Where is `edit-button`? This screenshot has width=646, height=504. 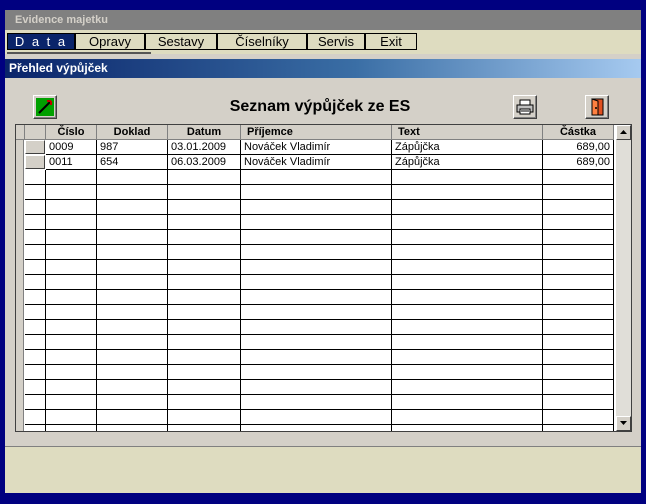 edit-button is located at coordinates (45, 107).